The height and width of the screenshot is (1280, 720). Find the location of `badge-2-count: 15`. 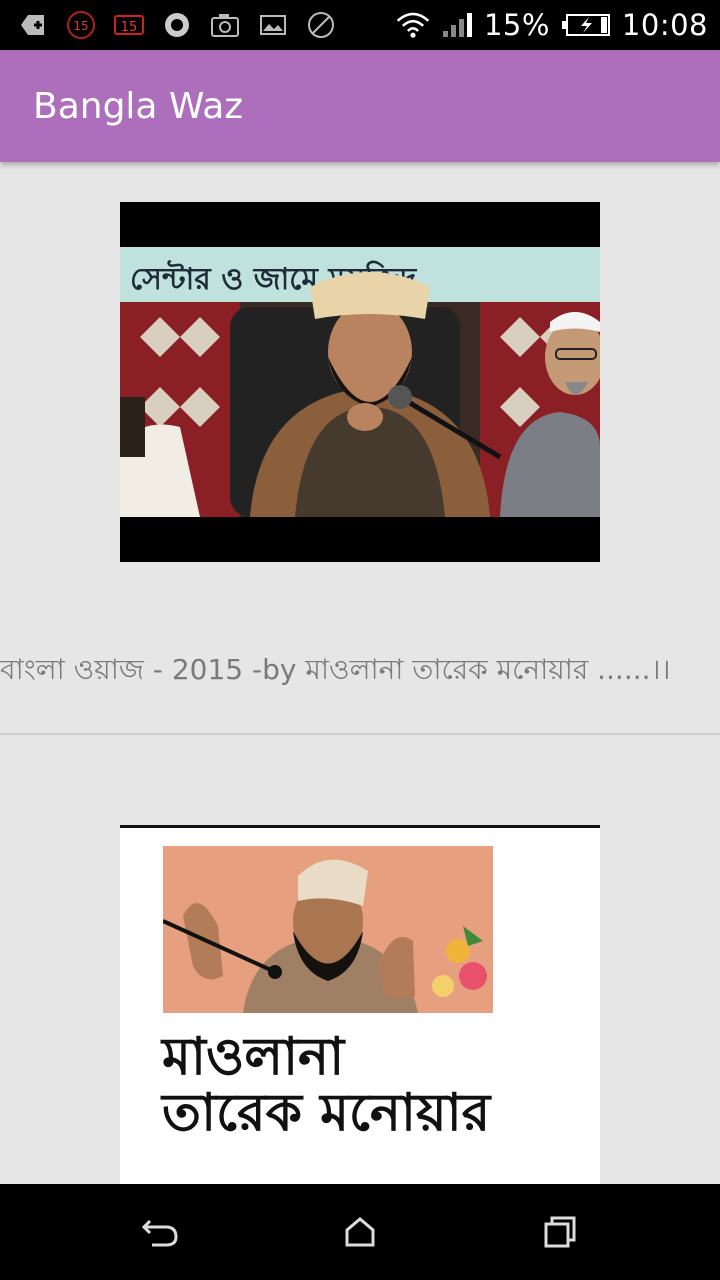

badge-2-count: 15 is located at coordinates (129, 27).